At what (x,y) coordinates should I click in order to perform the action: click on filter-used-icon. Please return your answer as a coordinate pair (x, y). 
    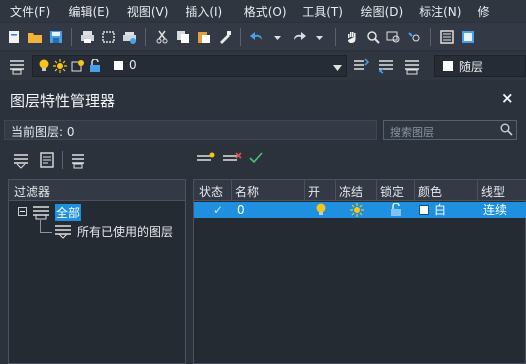
    Looking at the image, I should click on (63, 232).